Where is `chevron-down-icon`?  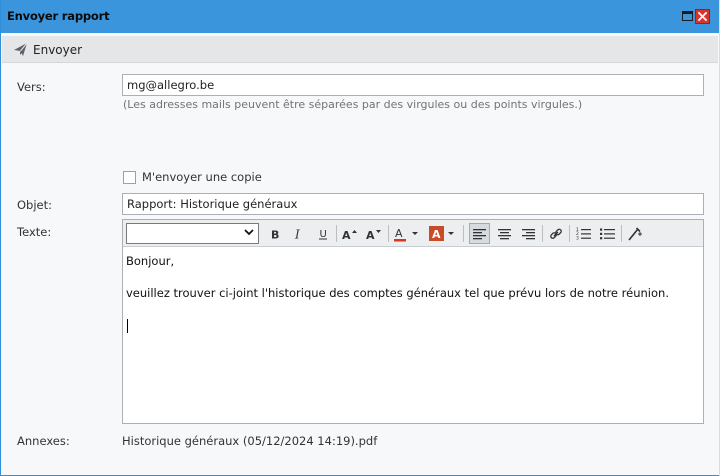 chevron-down-icon is located at coordinates (249, 232).